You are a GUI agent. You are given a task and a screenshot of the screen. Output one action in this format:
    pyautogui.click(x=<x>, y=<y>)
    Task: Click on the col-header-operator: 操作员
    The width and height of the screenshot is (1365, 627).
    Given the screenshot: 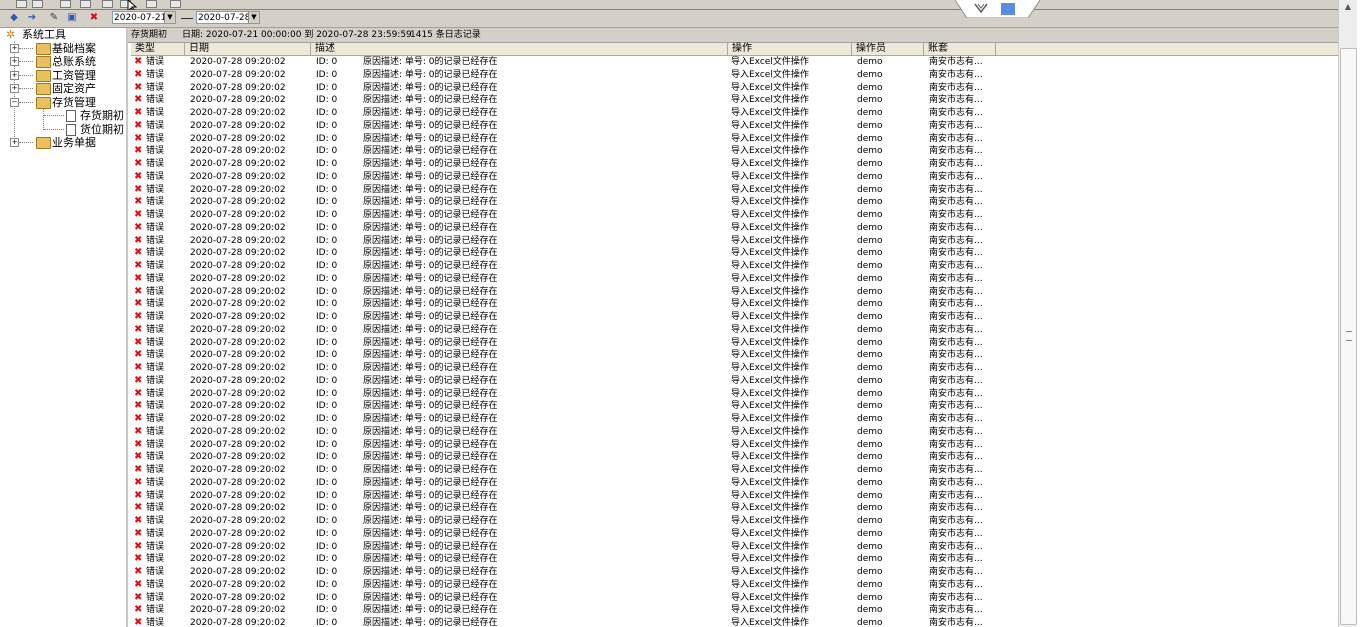 What is the action you would take?
    pyautogui.click(x=888, y=49)
    